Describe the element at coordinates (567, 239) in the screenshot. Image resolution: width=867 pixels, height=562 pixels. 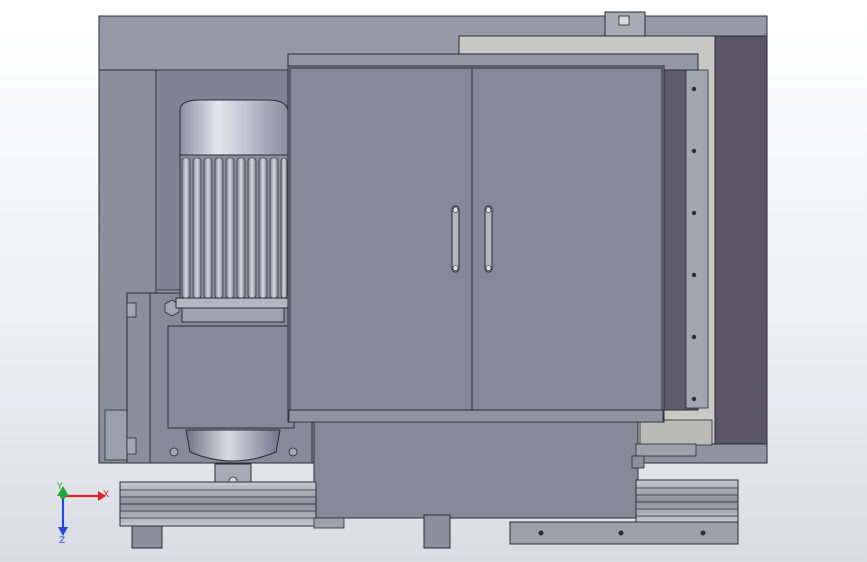
I see `cabinet-door-right` at that location.